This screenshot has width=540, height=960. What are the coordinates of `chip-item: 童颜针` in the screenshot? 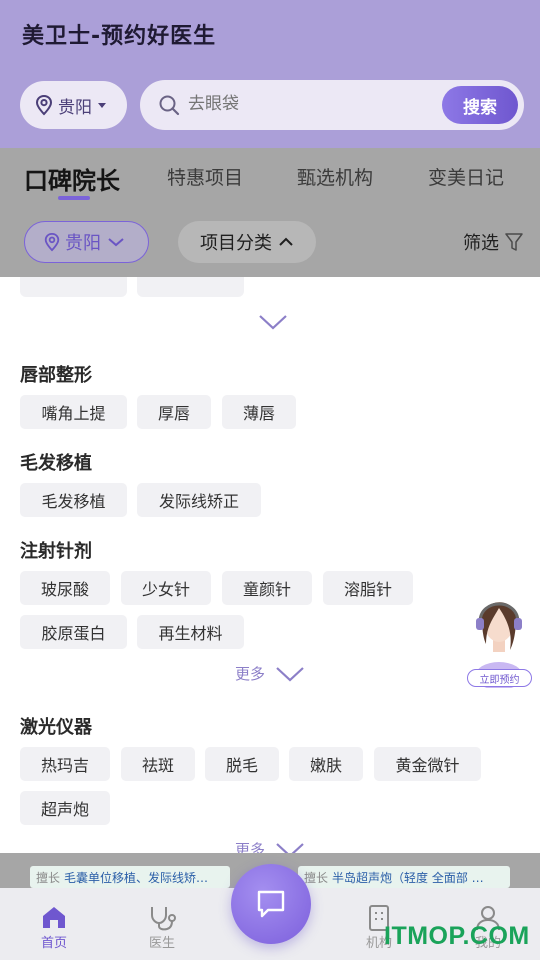 It's located at (267, 588).